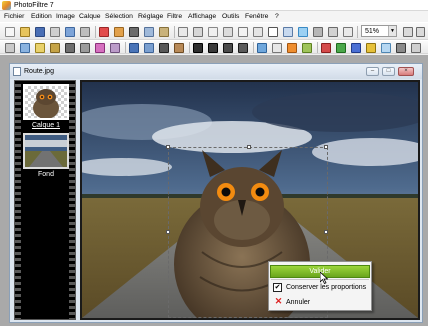 The image size is (428, 326). What do you see at coordinates (14, 16) in the screenshot?
I see `menu-fichier: Fichier` at bounding box center [14, 16].